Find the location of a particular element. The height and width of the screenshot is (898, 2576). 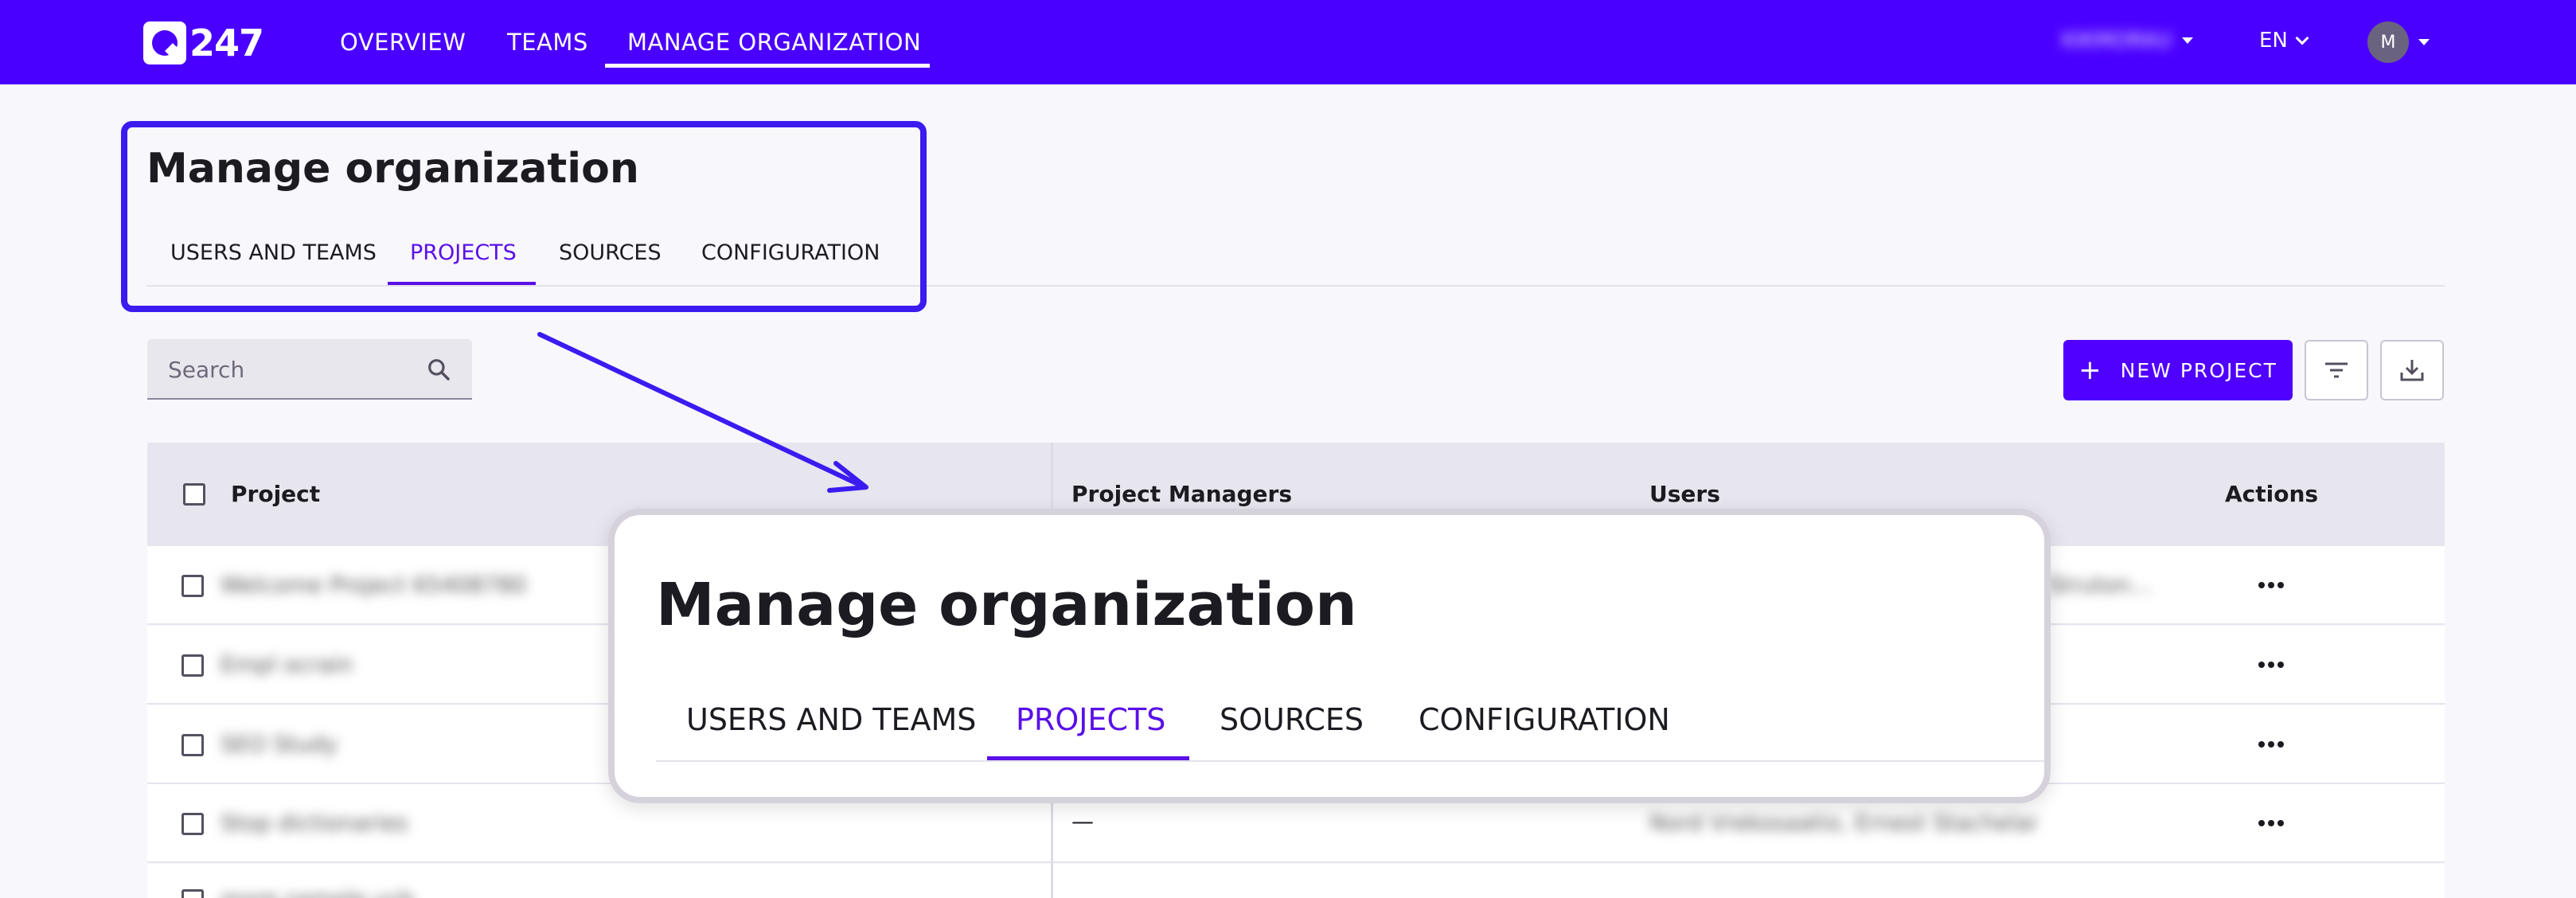

user-menu: M is located at coordinates (2398, 42).